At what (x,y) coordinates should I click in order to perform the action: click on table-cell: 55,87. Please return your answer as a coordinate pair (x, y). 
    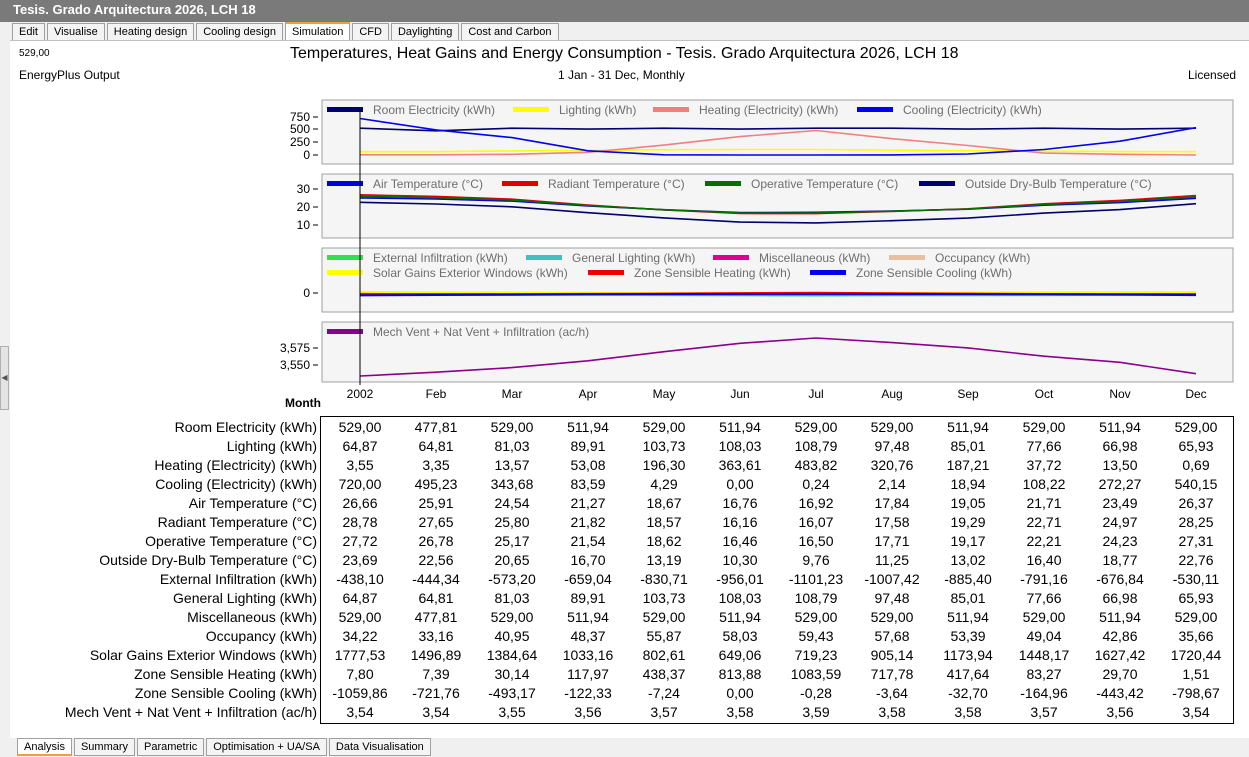
    Looking at the image, I should click on (664, 636).